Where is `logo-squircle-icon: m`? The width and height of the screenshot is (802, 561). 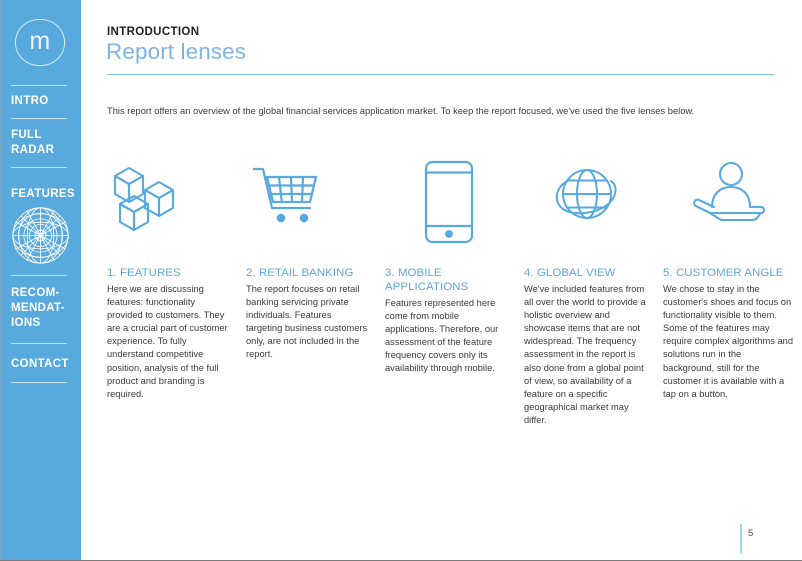
logo-squircle-icon: m is located at coordinates (40, 42).